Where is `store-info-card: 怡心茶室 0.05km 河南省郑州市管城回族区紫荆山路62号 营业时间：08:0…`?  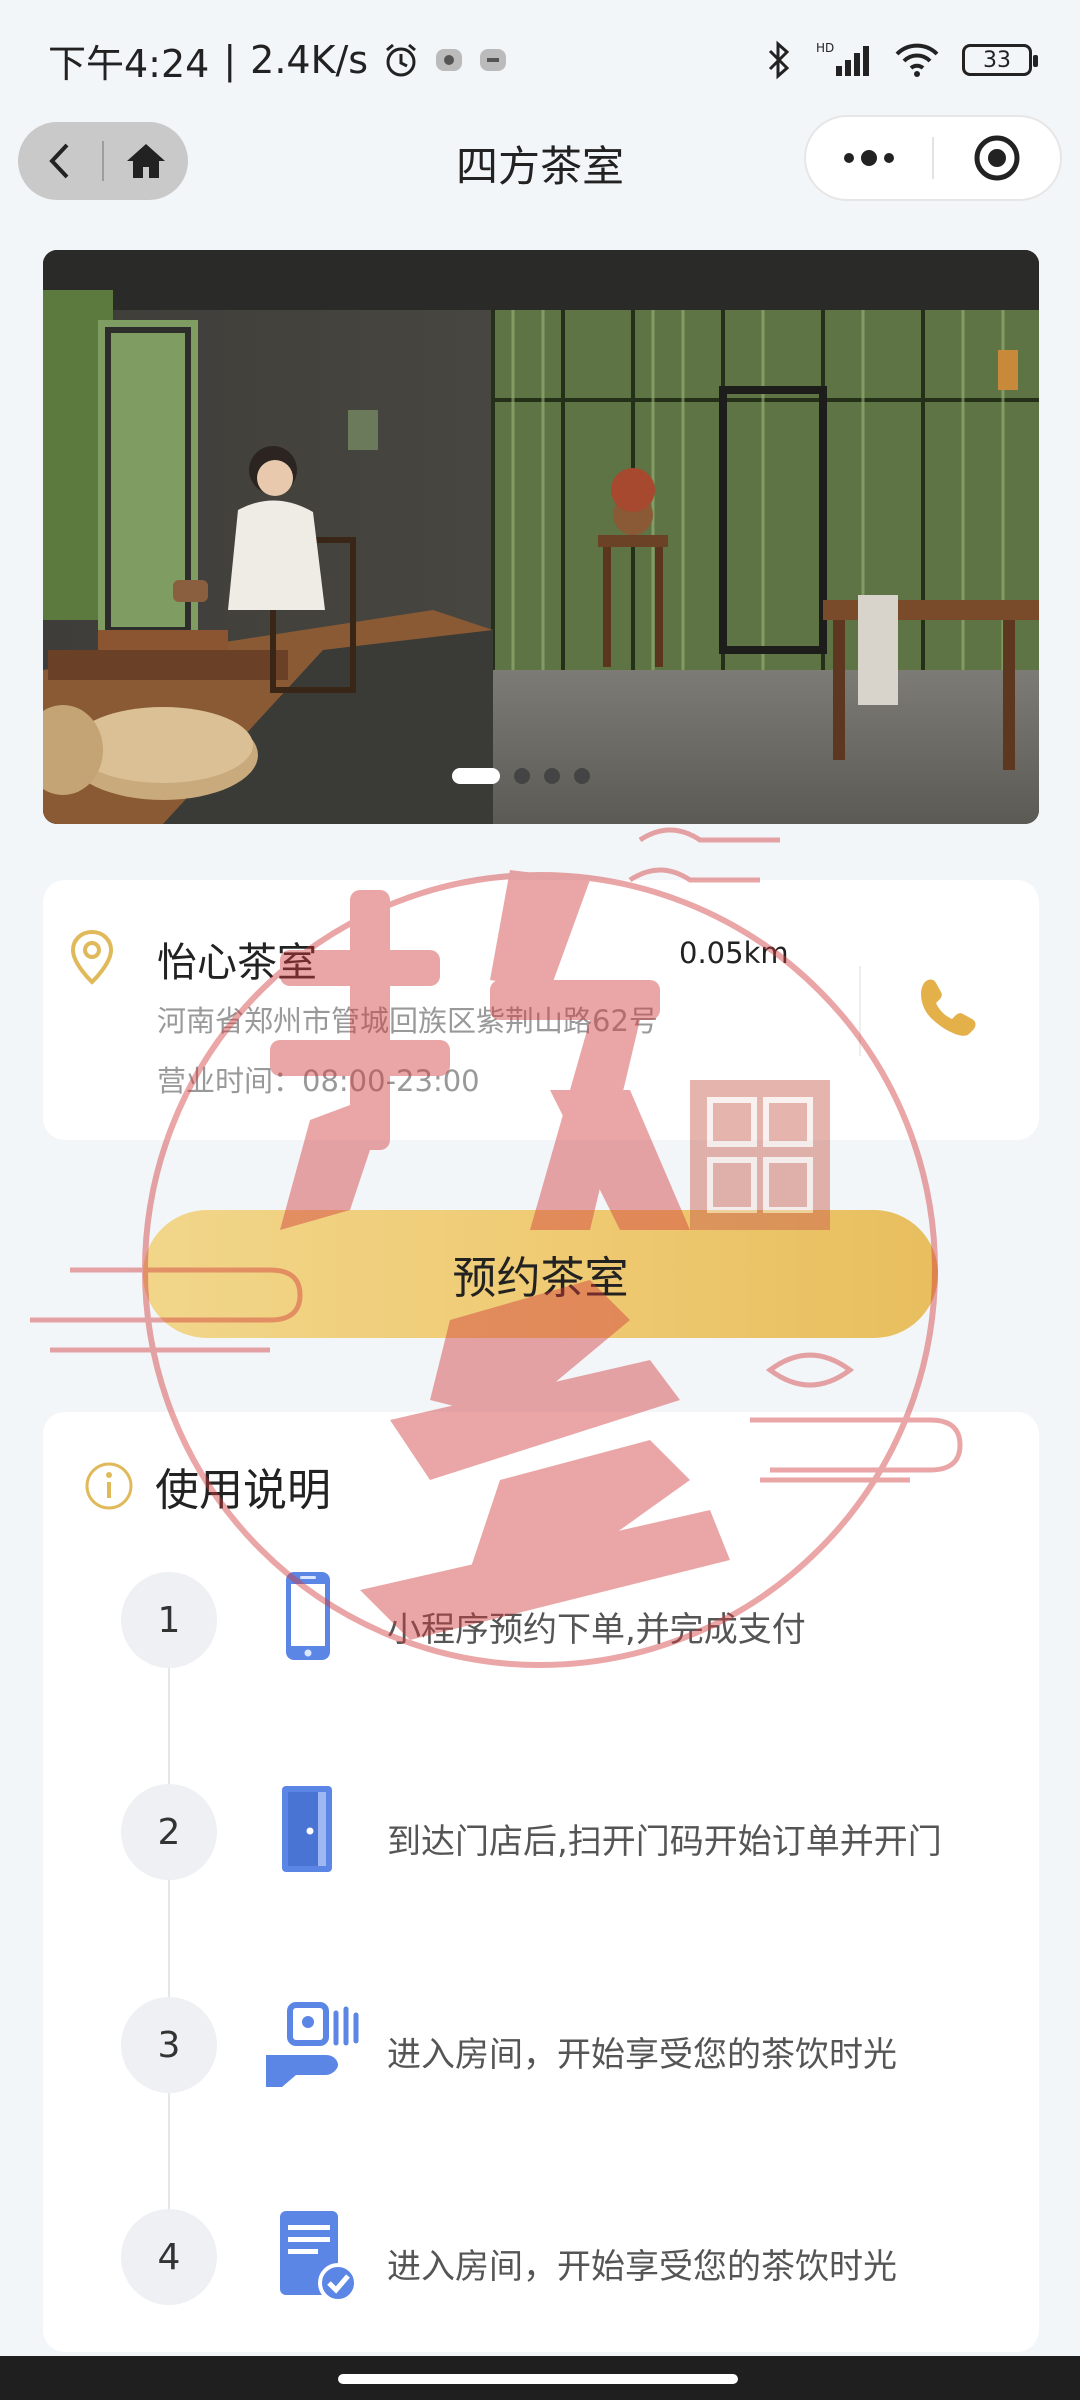
store-info-card: 怡心茶室 0.05km 河南省郑州市管城回族区紫荆山路62号 营业时间：08:0… is located at coordinates (541, 1010).